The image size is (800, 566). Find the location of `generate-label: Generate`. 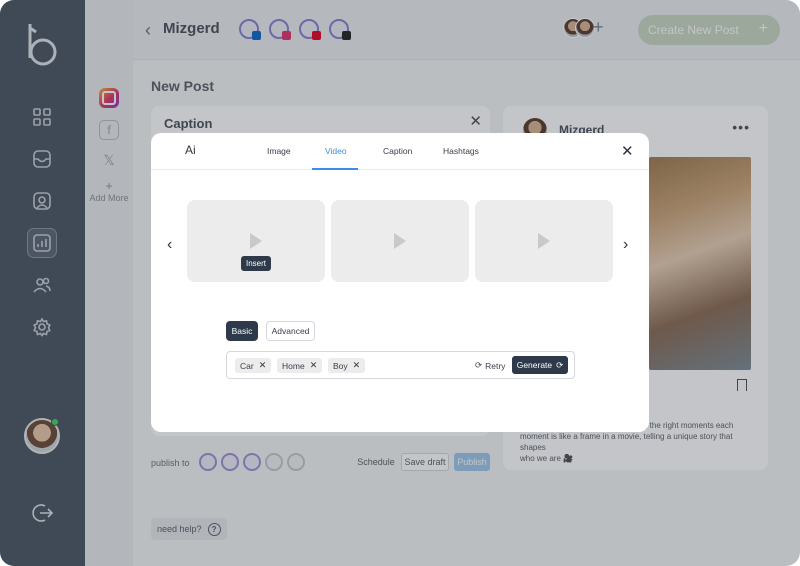

generate-label: Generate is located at coordinates (534, 365).